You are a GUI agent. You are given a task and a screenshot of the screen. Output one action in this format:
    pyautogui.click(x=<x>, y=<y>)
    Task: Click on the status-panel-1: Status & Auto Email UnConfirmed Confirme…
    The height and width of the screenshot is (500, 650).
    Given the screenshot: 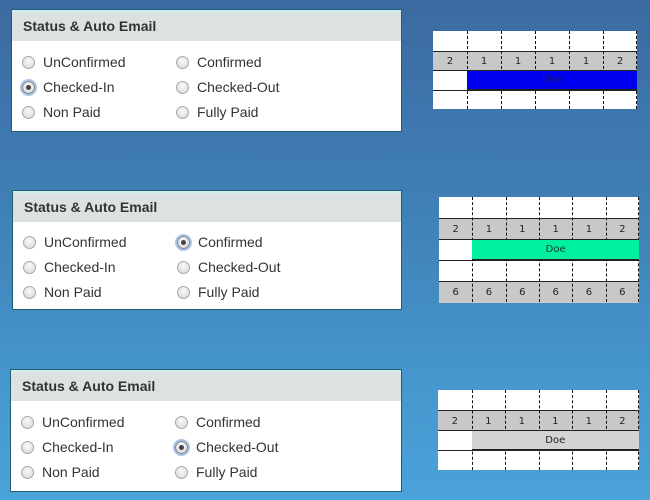 What is the action you would take?
    pyautogui.click(x=206, y=70)
    